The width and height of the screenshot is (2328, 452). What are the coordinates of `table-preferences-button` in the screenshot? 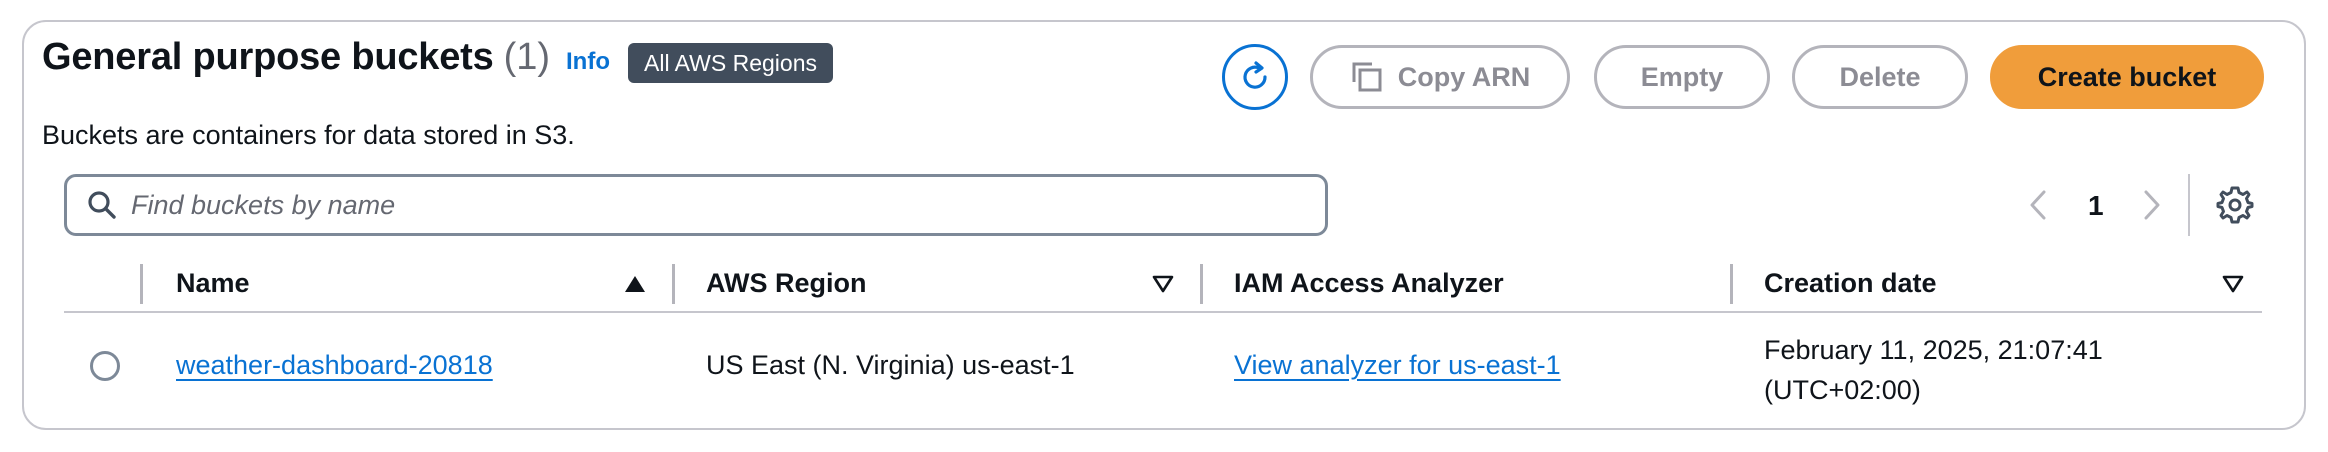 It's located at (2235, 207).